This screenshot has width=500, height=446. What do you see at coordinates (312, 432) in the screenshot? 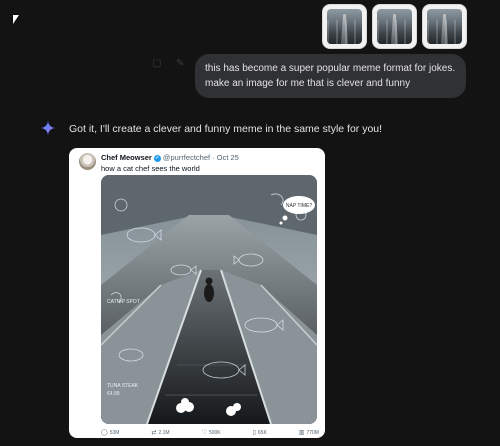
I see `views-count: 770M` at bounding box center [312, 432].